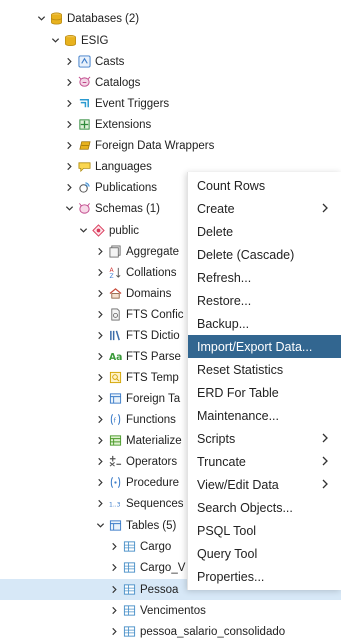 This screenshot has width=341, height=642. I want to click on tree-row-label: Publications, so click(126, 187).